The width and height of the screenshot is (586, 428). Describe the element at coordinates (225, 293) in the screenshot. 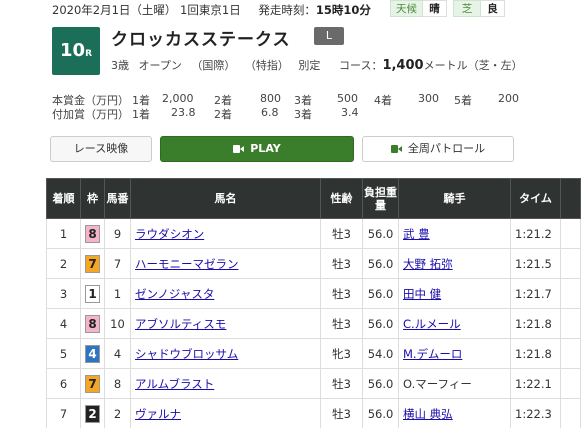

I see `horse-cell: ゼンノジャスタ` at that location.